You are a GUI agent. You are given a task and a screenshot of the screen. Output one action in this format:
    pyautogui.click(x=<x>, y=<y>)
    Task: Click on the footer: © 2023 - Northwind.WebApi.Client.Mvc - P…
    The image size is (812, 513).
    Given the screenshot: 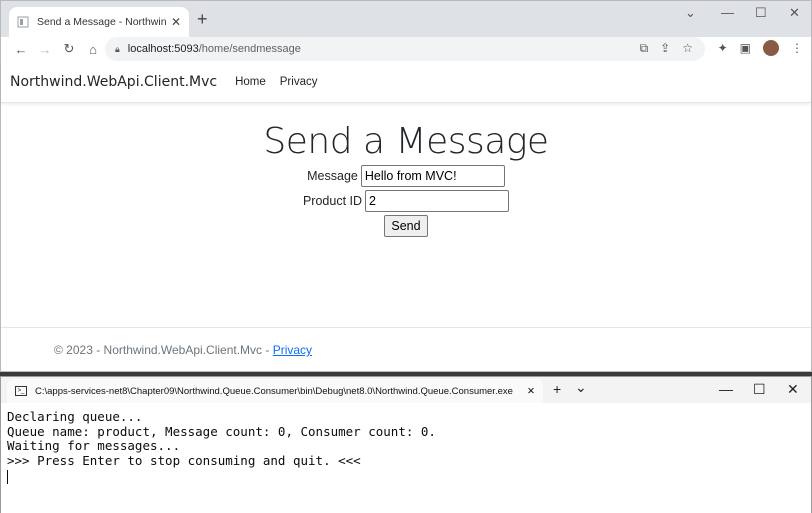 What is the action you would take?
    pyautogui.click(x=406, y=342)
    